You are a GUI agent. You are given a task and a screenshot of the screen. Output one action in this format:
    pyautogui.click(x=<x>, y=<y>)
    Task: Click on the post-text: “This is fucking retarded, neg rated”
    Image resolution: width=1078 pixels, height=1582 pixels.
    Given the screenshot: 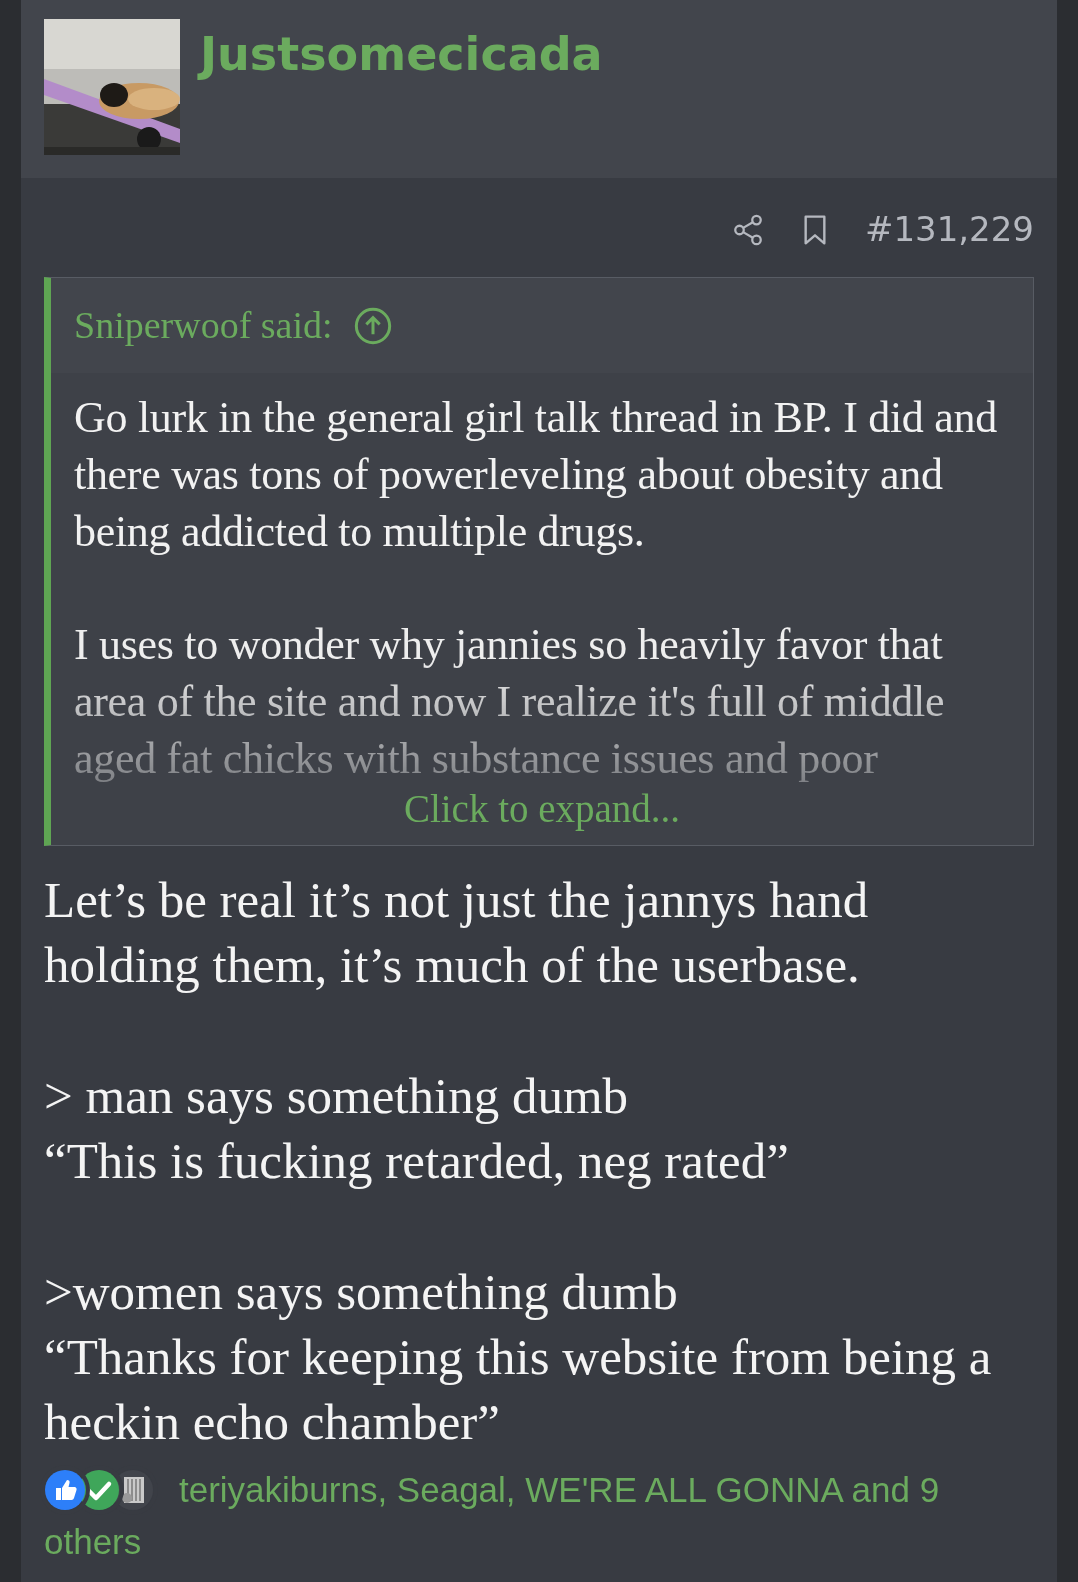 What is the action you would take?
    pyautogui.click(x=417, y=1161)
    